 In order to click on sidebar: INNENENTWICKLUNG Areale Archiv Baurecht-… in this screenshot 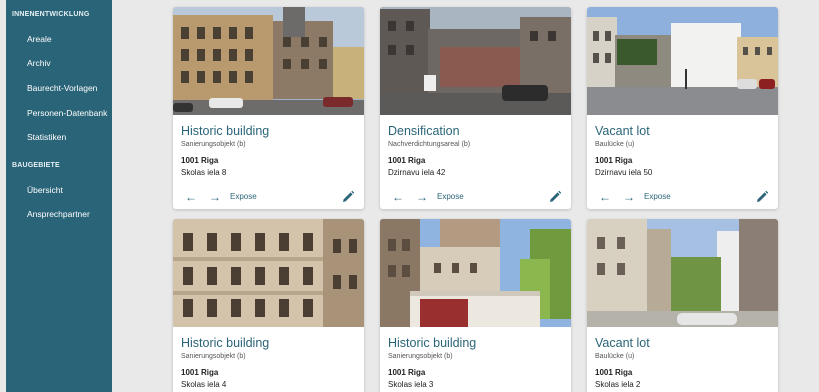, I will do `click(59, 196)`.